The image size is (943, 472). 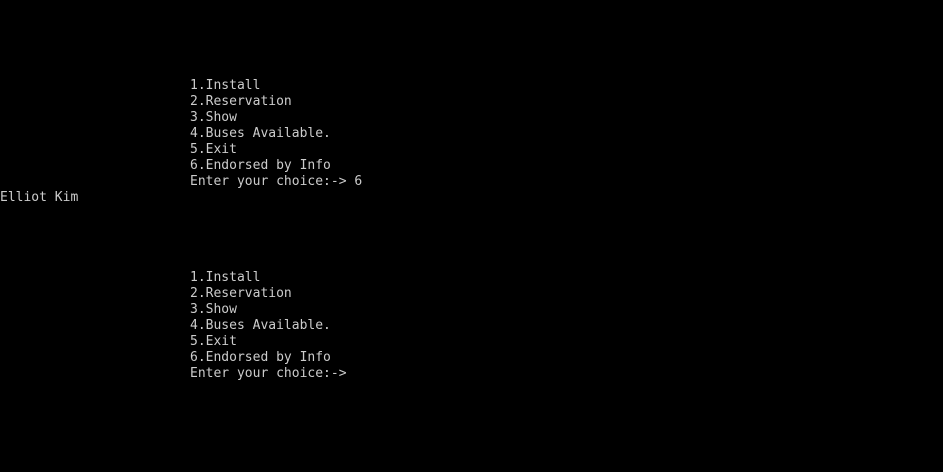 I want to click on choice-prompt: Enter your choice:->, so click(x=268, y=373).